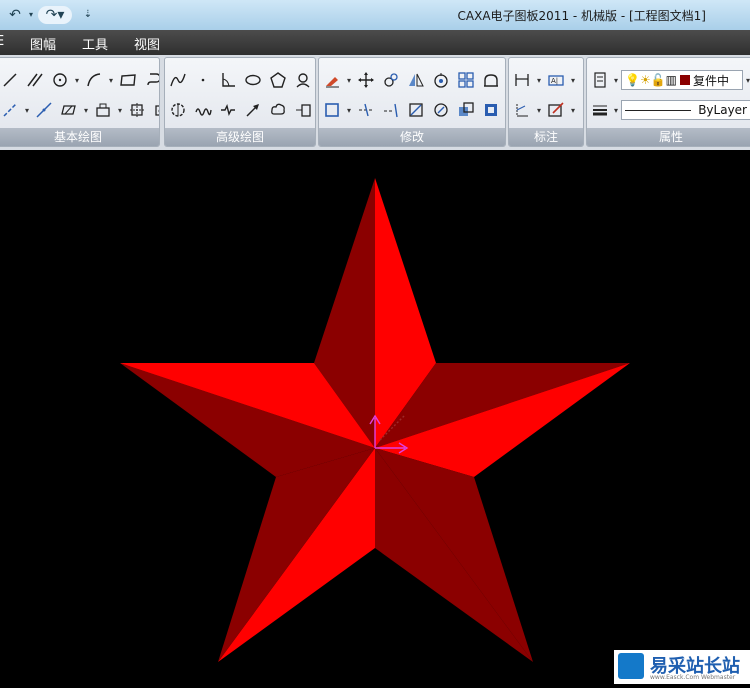 Image resolution: width=750 pixels, height=688 pixels. I want to click on select-window-icon, so click(332, 110).